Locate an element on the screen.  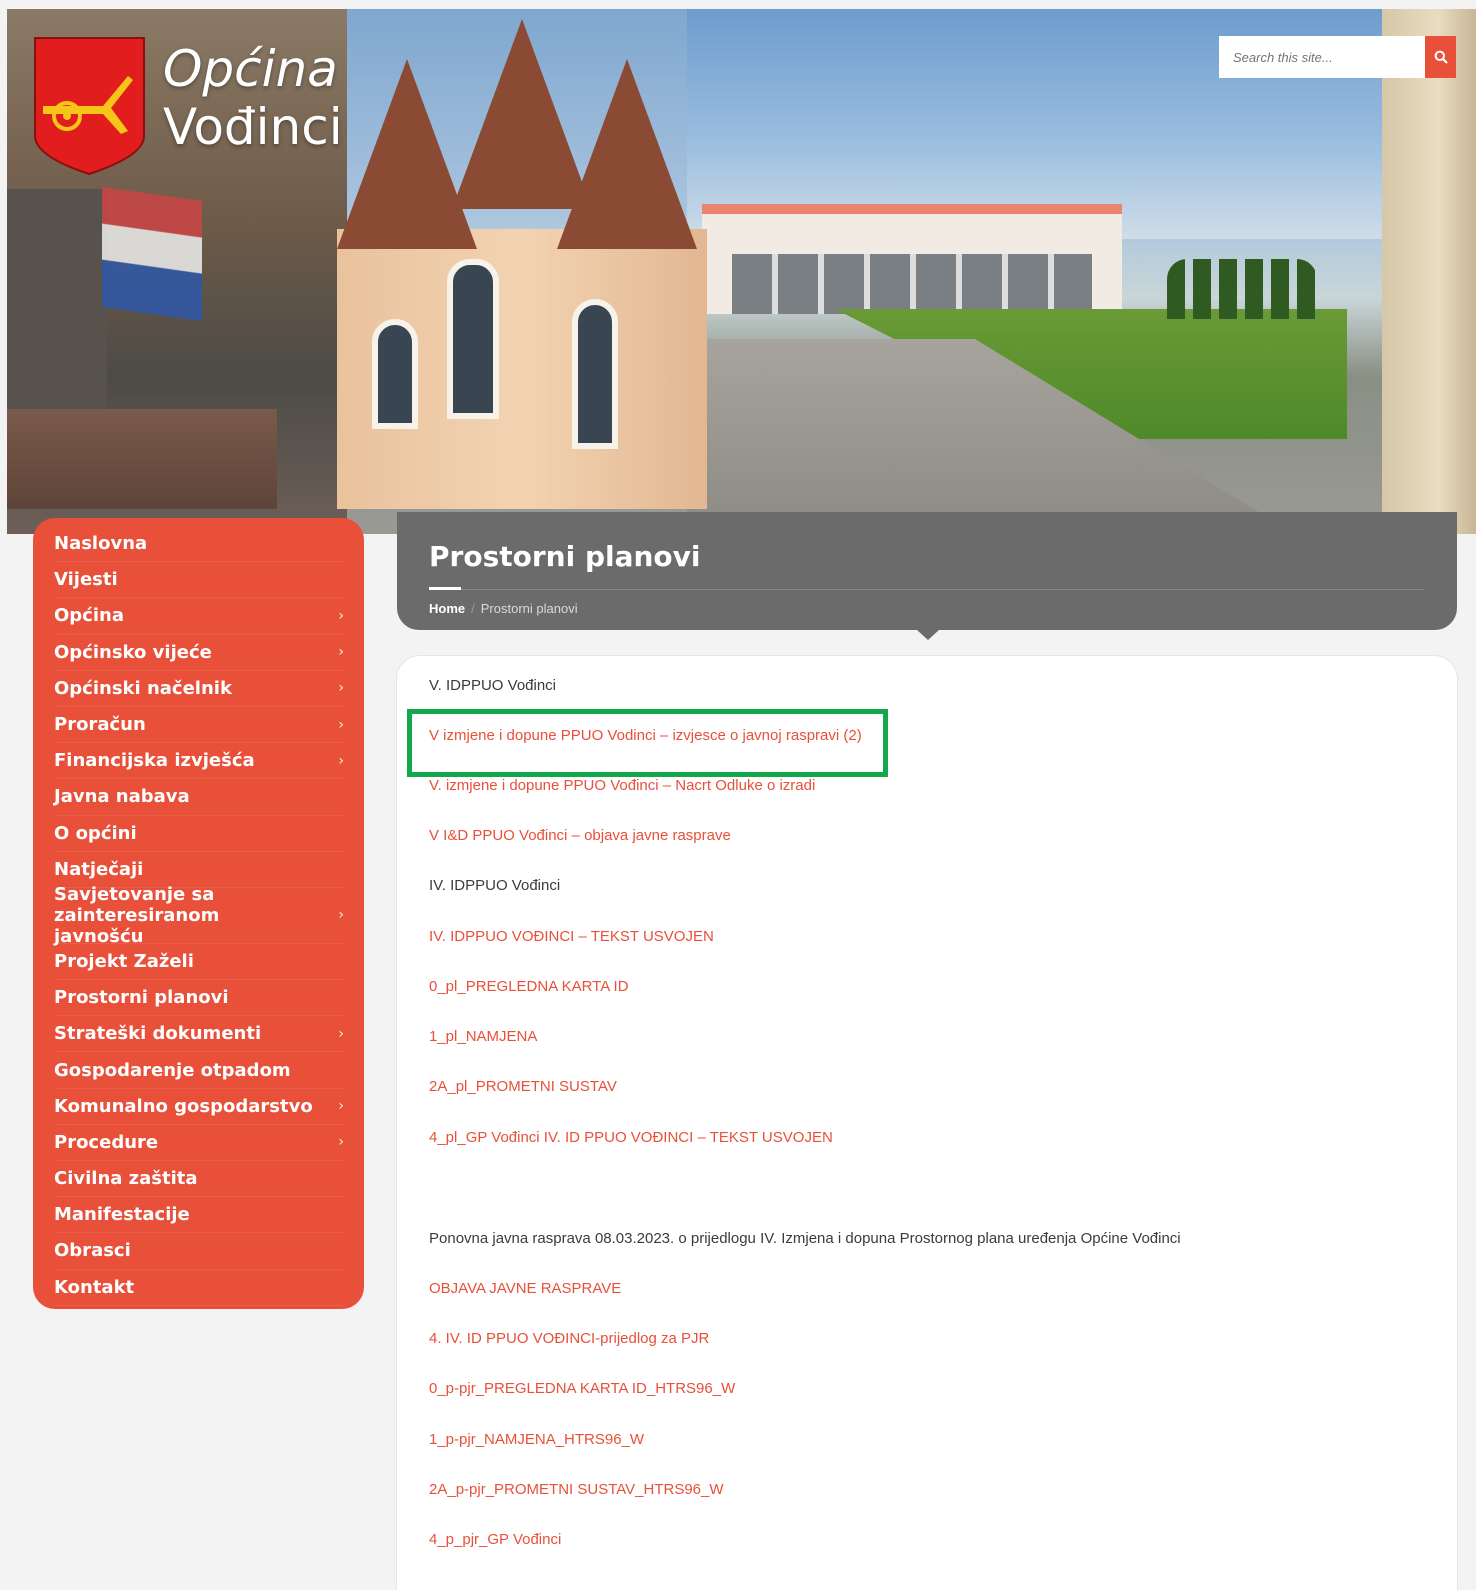
breadcrumb-current: Prostorni planovi is located at coordinates (529, 608).